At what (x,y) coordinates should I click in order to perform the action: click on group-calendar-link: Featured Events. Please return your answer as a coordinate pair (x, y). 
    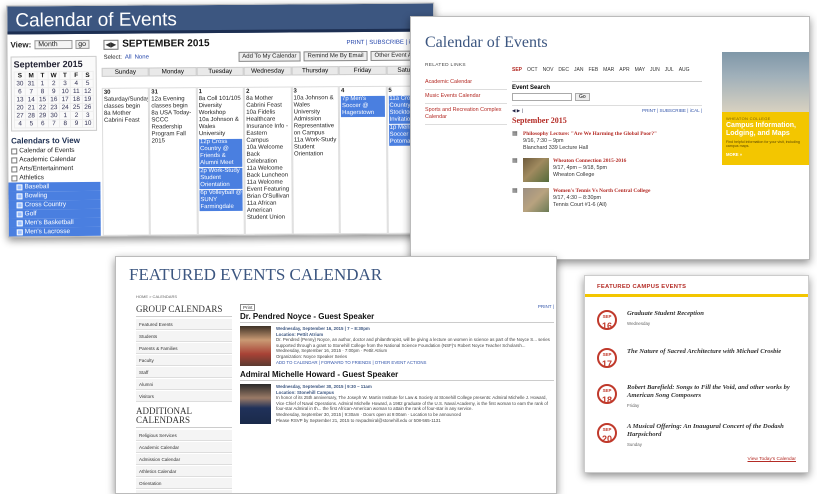
    Looking at the image, I should click on (184, 324).